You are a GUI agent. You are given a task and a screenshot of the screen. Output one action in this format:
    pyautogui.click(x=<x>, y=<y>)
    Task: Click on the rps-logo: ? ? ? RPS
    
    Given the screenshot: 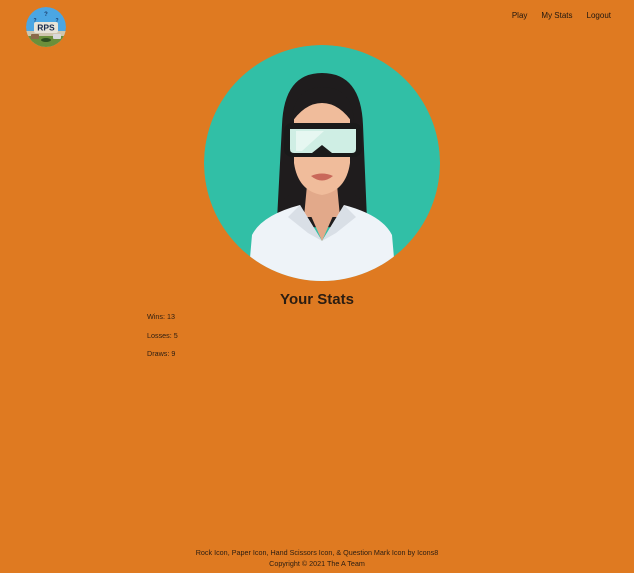 What is the action you would take?
    pyautogui.click(x=46, y=27)
    